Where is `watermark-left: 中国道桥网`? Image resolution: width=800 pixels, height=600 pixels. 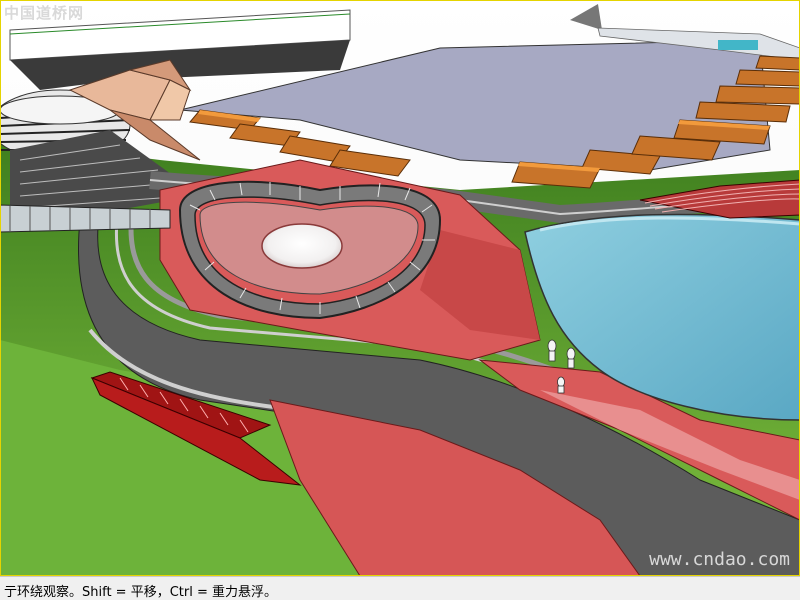 watermark-left: 中国道桥网 is located at coordinates (44, 13).